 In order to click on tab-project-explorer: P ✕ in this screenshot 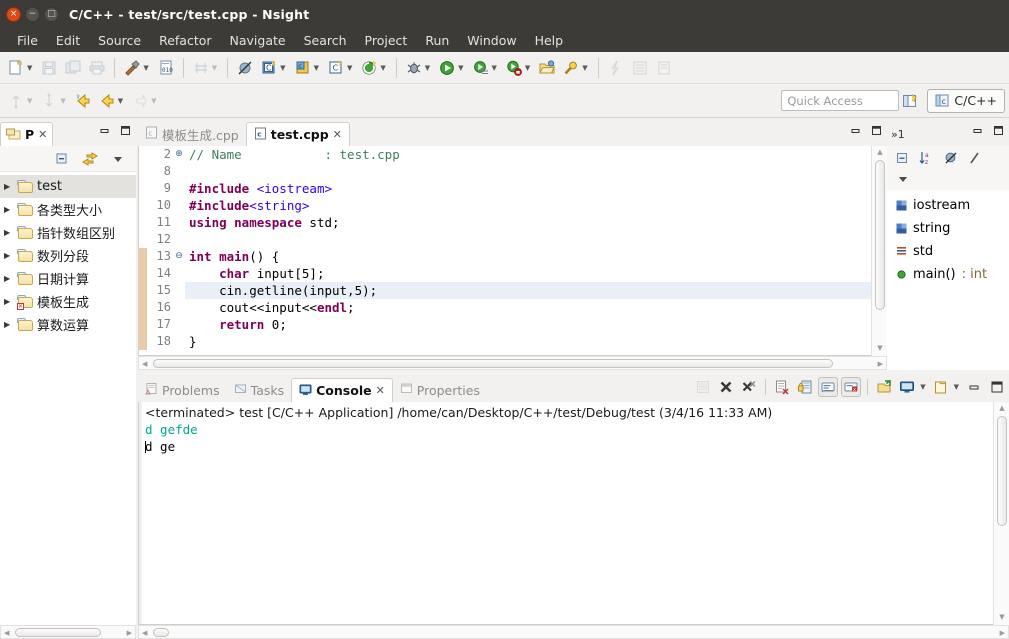, I will do `click(27, 134)`.